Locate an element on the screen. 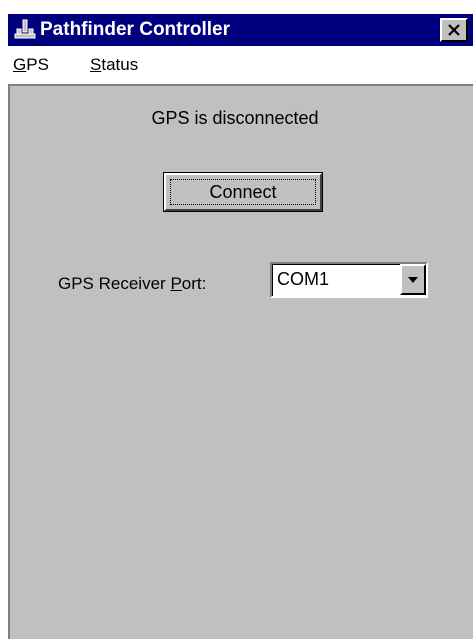 This screenshot has height=639, width=473. close-button is located at coordinates (454, 30).